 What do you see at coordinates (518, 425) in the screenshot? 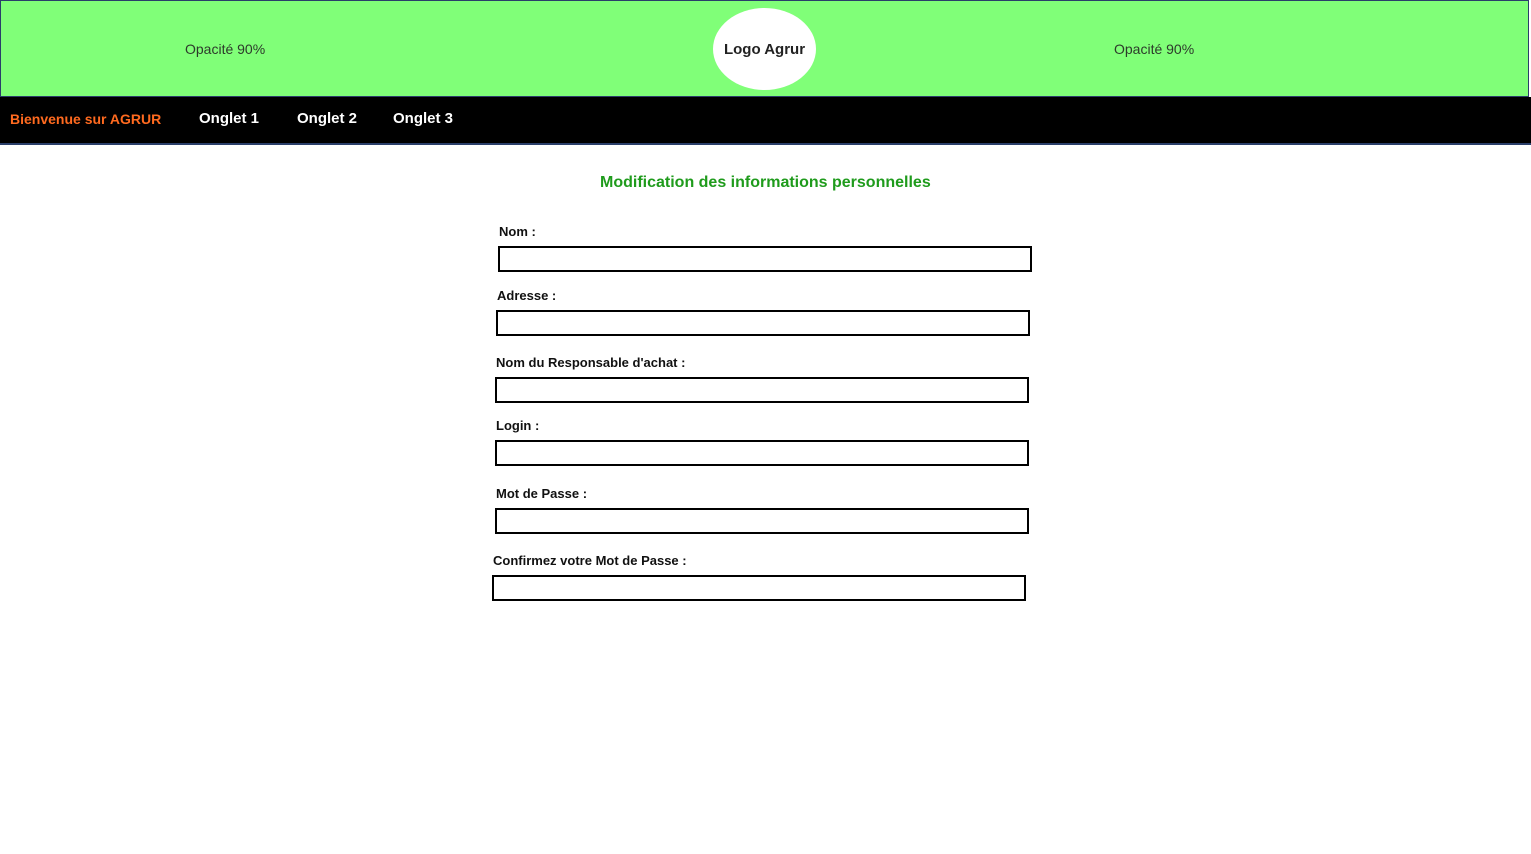
I see `login-label: Login :` at bounding box center [518, 425].